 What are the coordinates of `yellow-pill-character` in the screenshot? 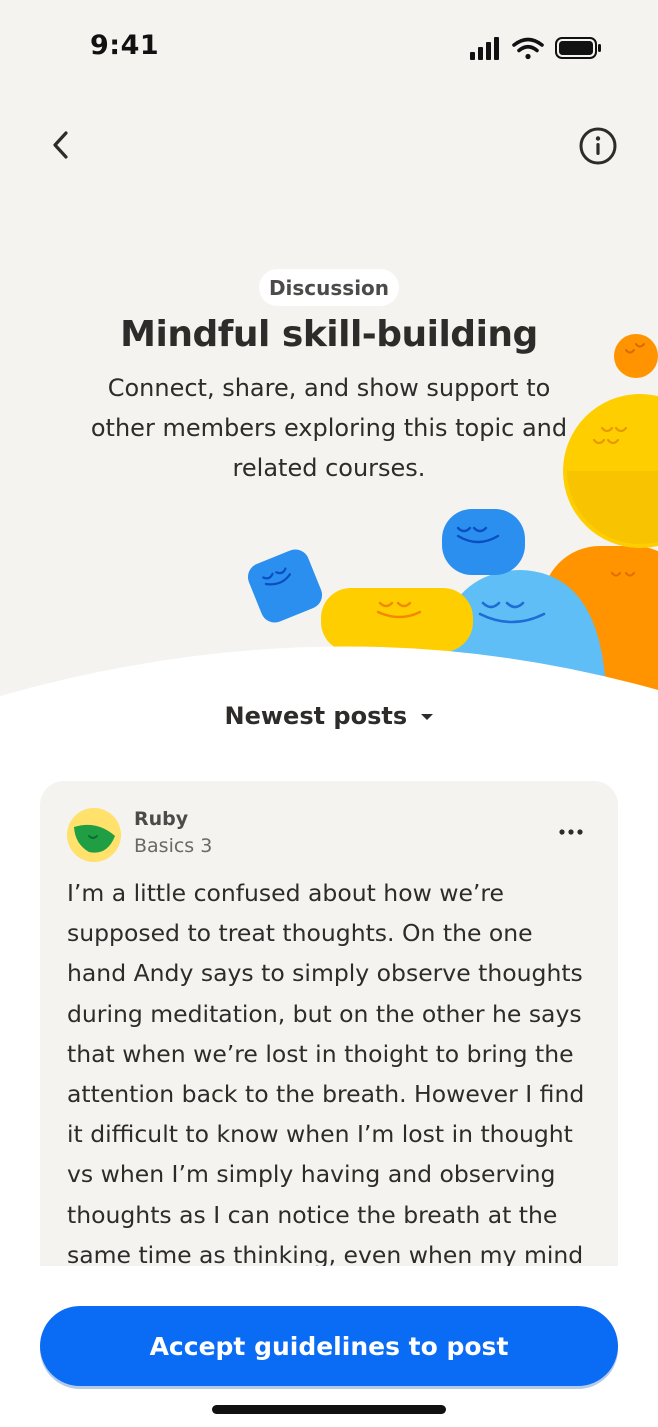 It's located at (397, 620).